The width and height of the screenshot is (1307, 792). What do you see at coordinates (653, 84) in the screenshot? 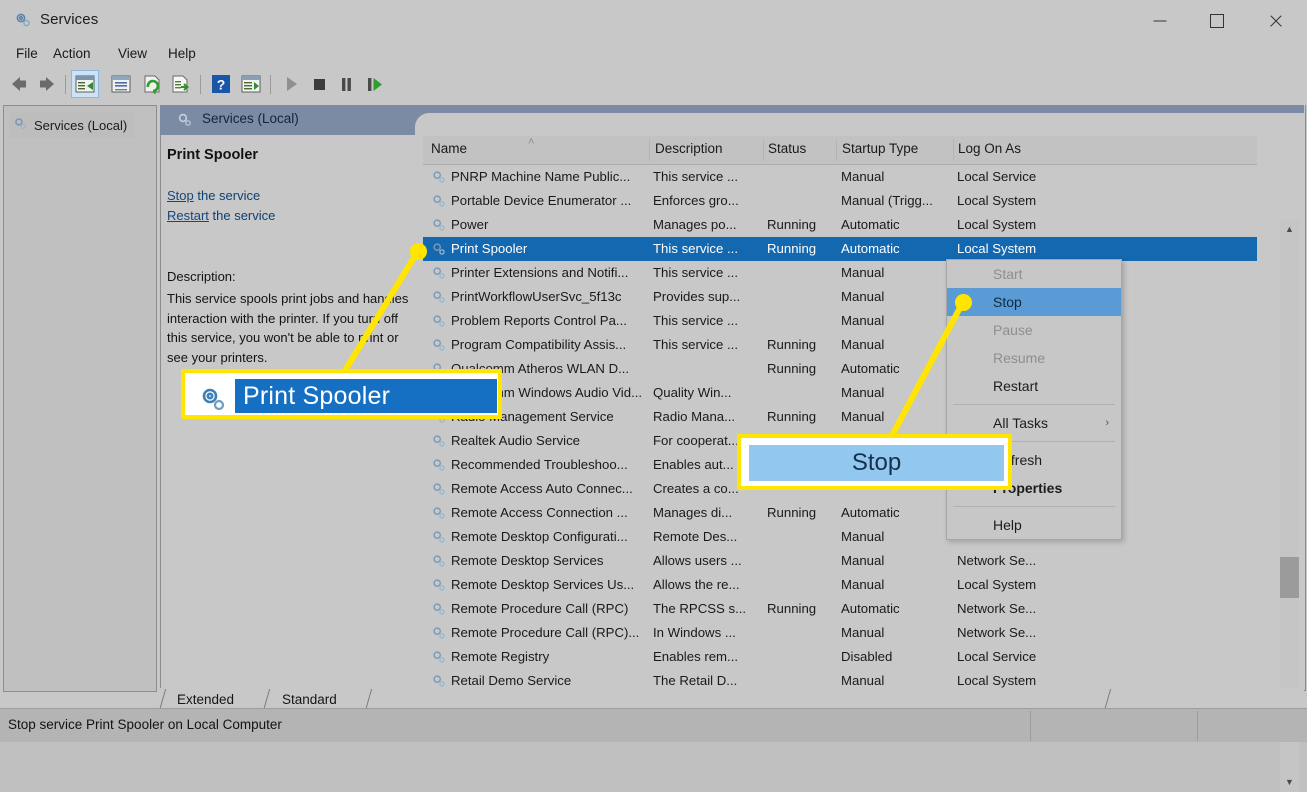
I see `toolbar: ?` at bounding box center [653, 84].